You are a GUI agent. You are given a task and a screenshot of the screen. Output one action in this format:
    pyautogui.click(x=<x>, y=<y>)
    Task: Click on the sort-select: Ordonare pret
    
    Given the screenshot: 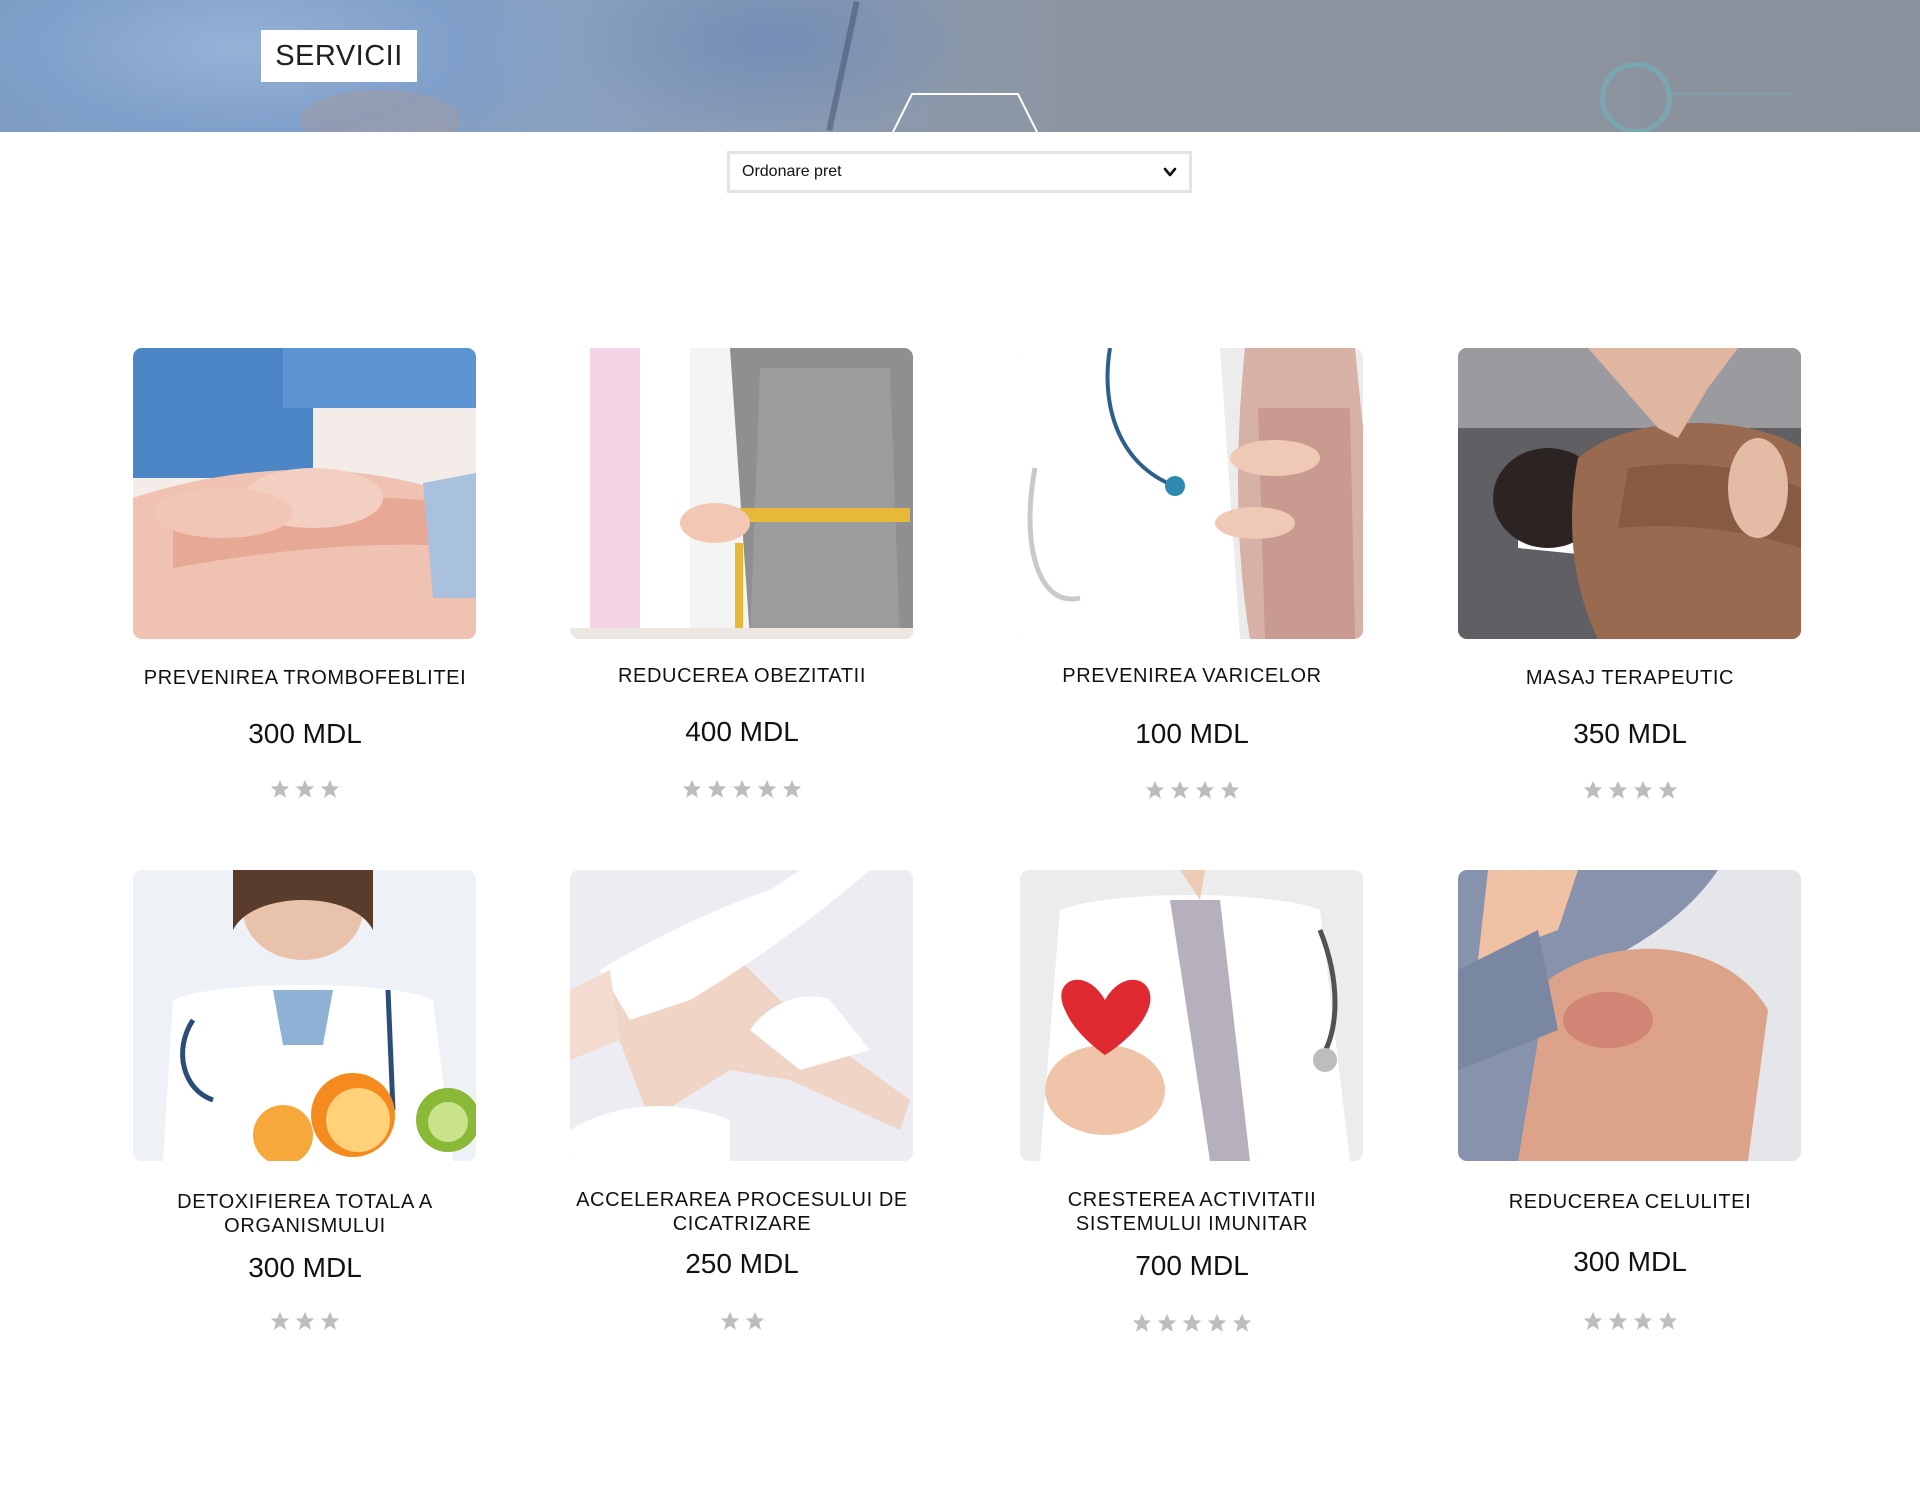 What is the action you would take?
    pyautogui.click(x=959, y=172)
    